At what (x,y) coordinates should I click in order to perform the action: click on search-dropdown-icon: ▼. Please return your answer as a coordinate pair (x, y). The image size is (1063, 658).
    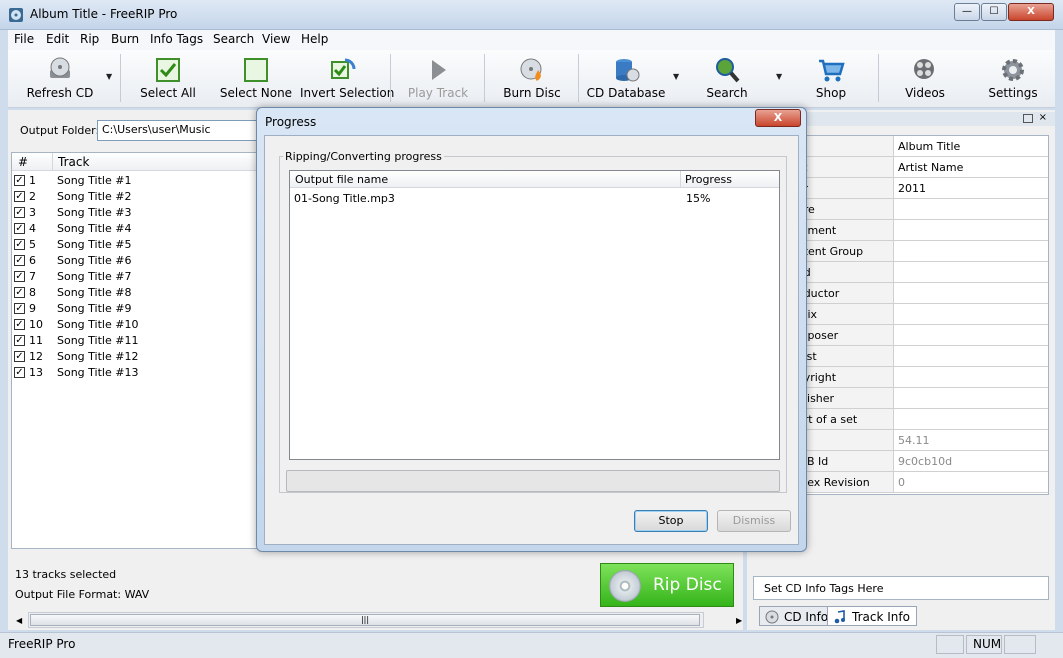
    Looking at the image, I should click on (779, 76).